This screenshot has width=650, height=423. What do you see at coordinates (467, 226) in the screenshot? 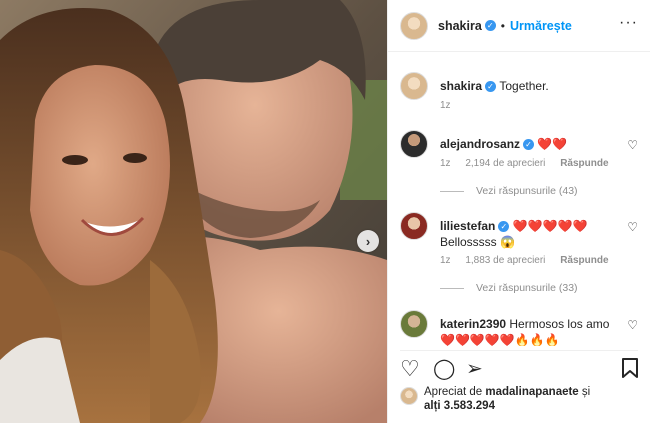
I see `comment-username: liliestefan` at bounding box center [467, 226].